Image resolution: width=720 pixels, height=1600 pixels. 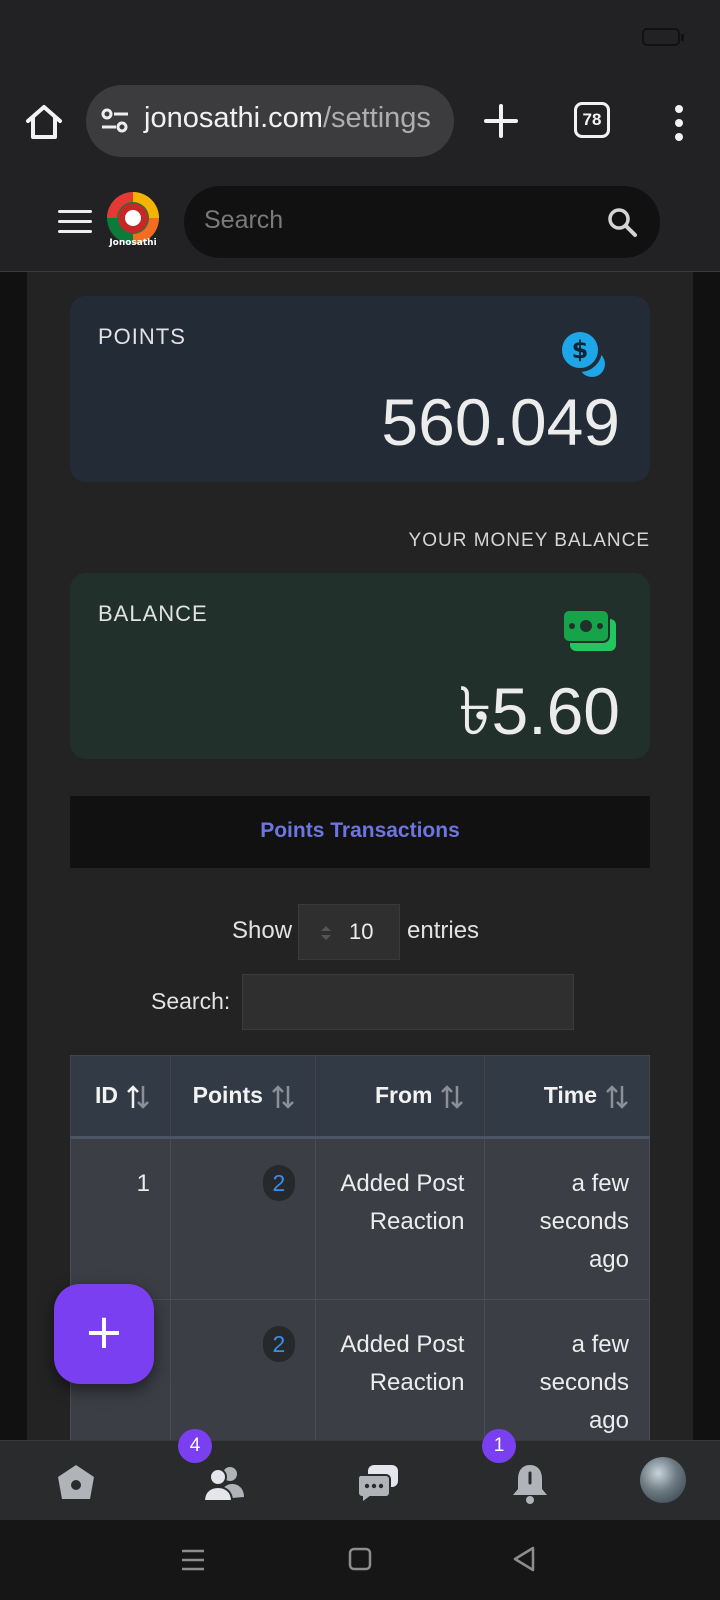 I want to click on home-icon, so click(x=44, y=122).